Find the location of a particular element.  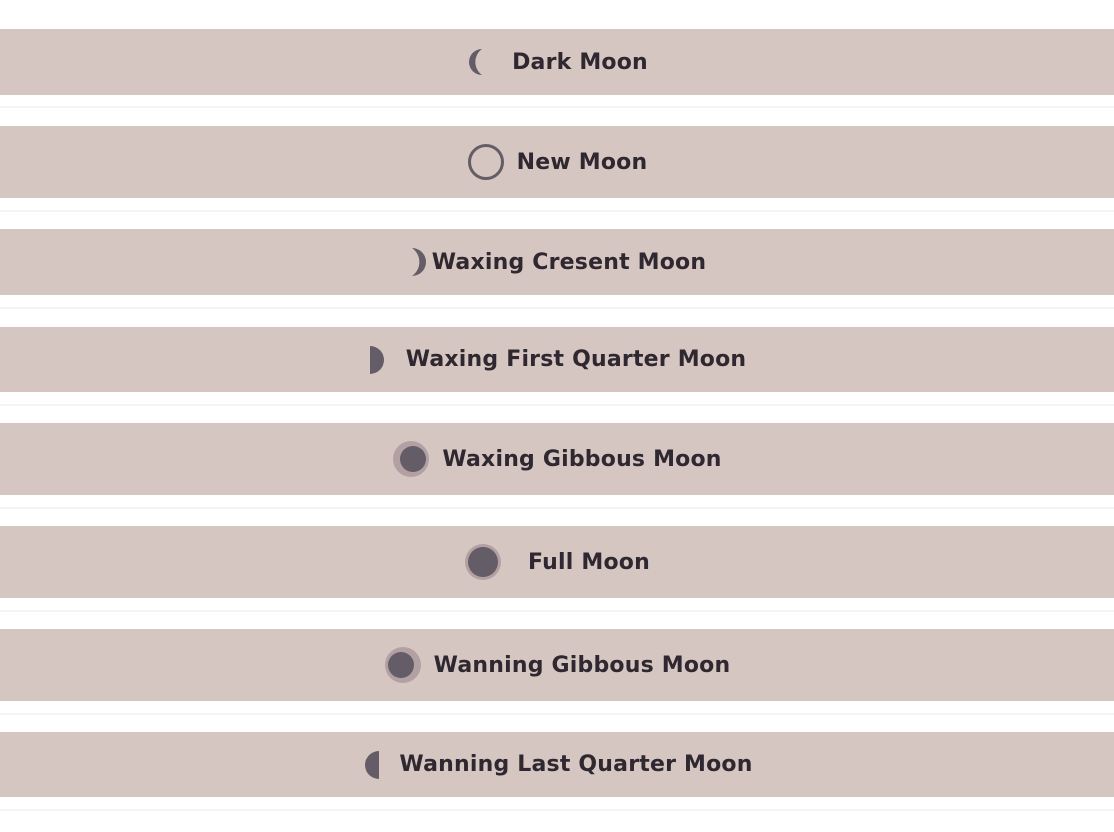

phase-item-waxing-crescent-moon: Waxing Cresent Moon is located at coordinates (557, 262).